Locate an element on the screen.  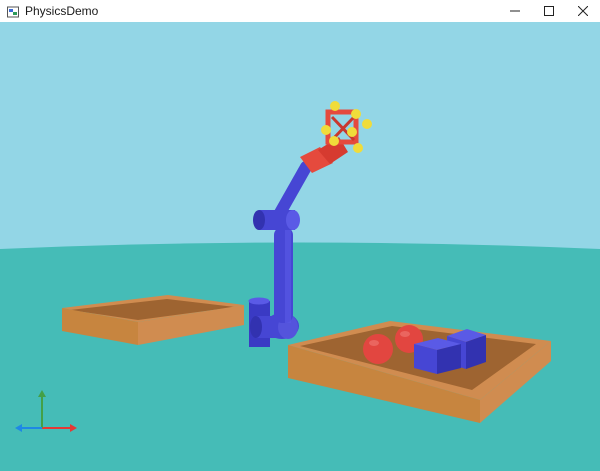
window-controls is located at coordinates (549, 11).